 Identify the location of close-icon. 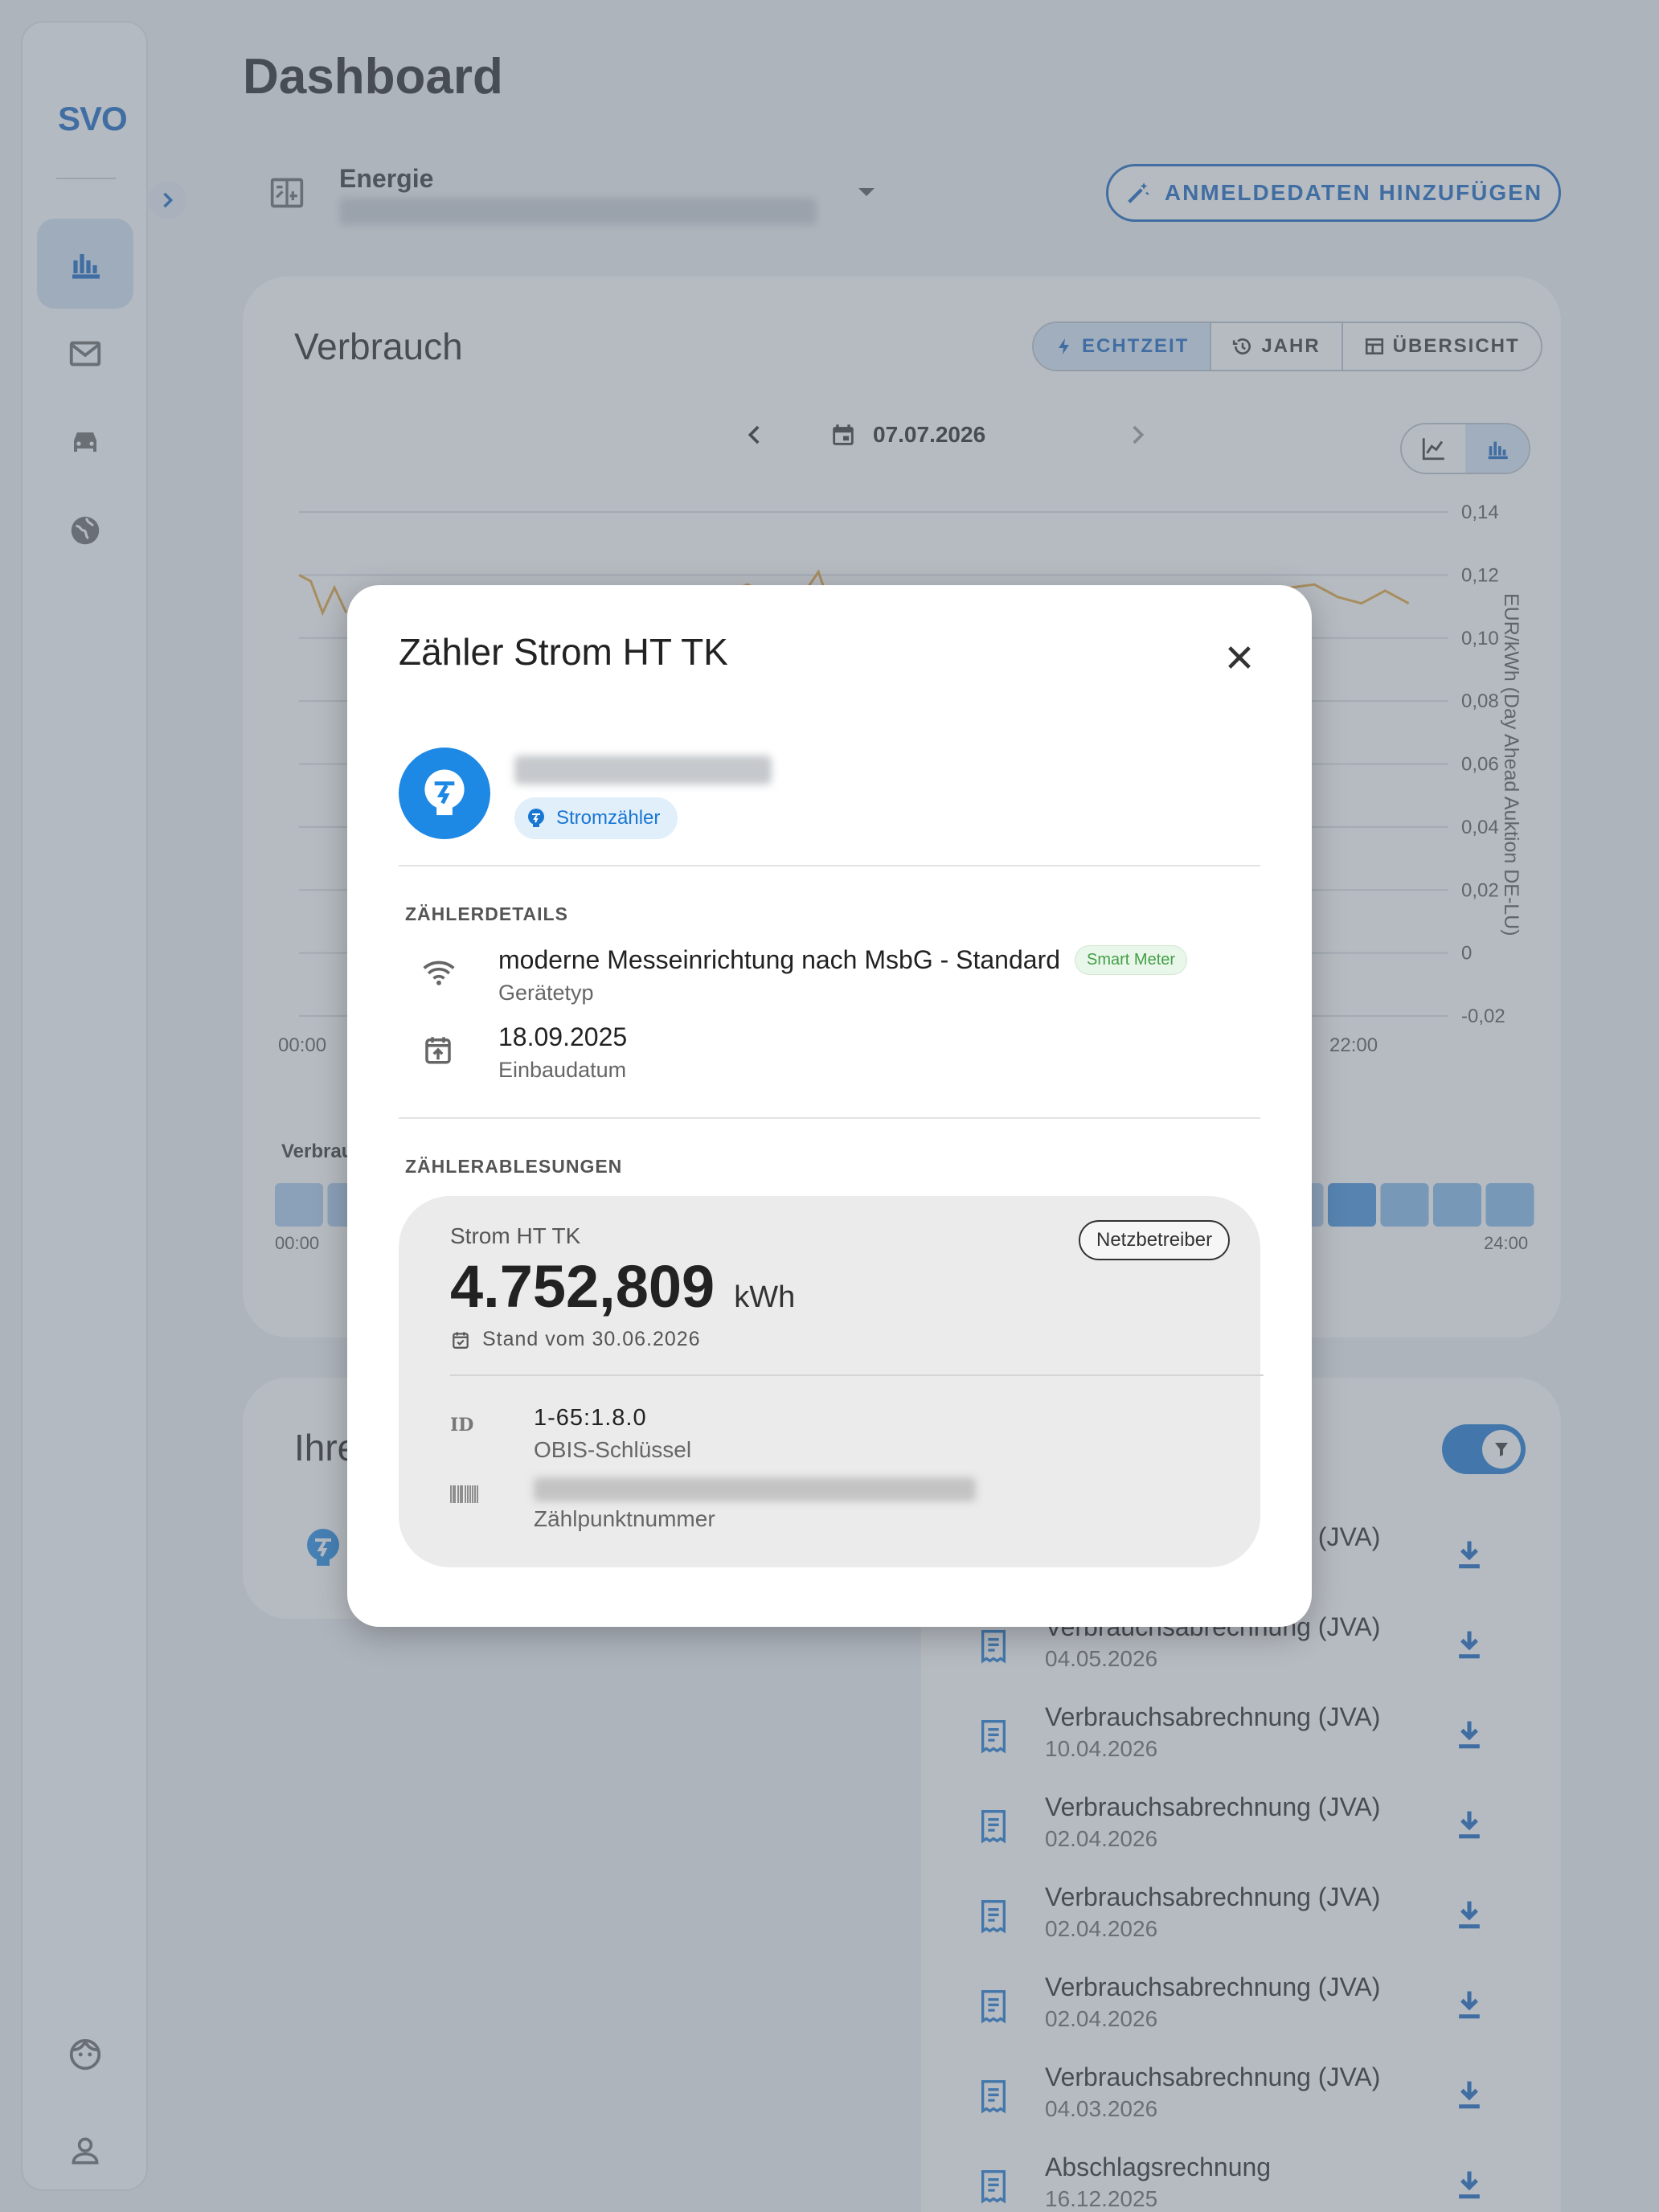
(1239, 657).